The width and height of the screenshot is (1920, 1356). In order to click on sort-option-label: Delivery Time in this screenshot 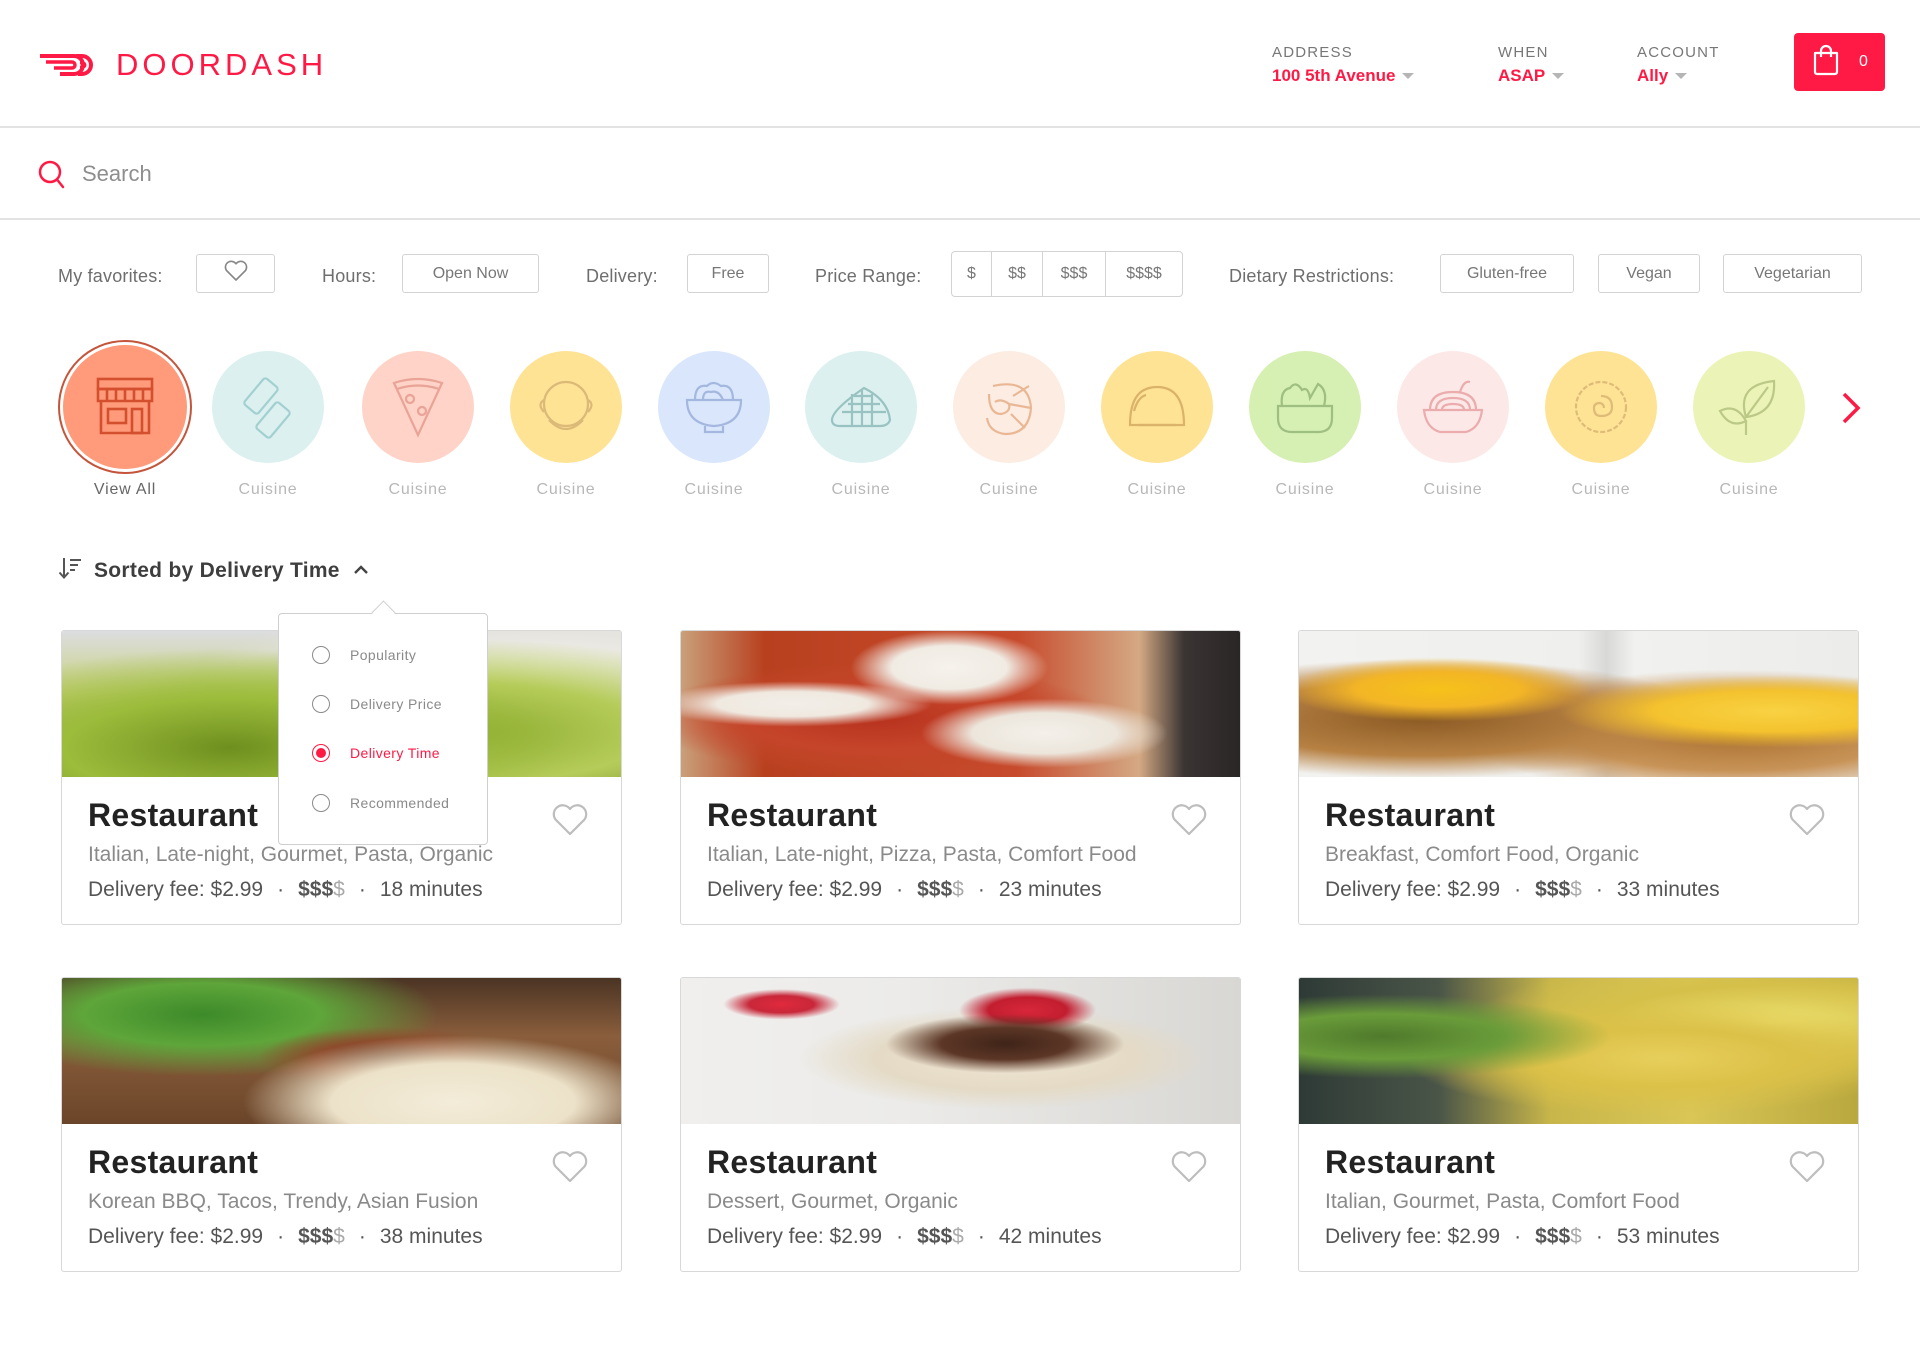, I will do `click(395, 753)`.